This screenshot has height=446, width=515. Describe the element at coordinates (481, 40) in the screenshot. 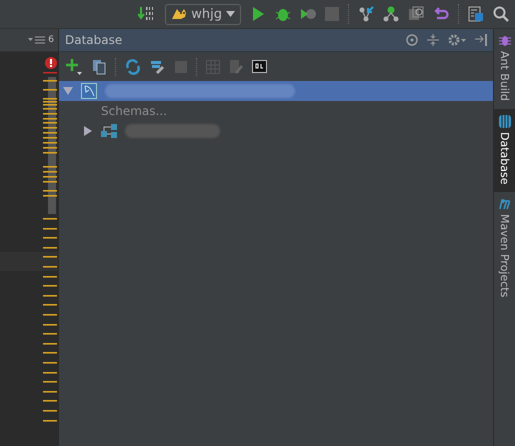

I see `hide-panel-icon` at that location.